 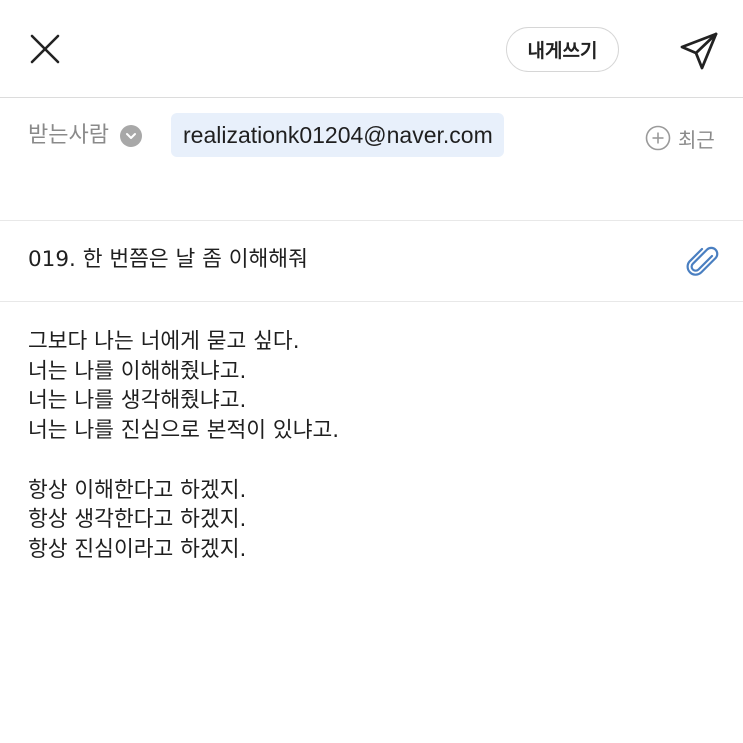 What do you see at coordinates (137, 520) in the screenshot?
I see `body-line: 항상 생각한다고 하겠지.` at bounding box center [137, 520].